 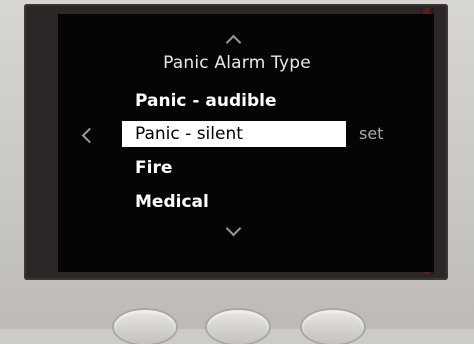 What do you see at coordinates (371, 134) in the screenshot?
I see `set-button: set` at bounding box center [371, 134].